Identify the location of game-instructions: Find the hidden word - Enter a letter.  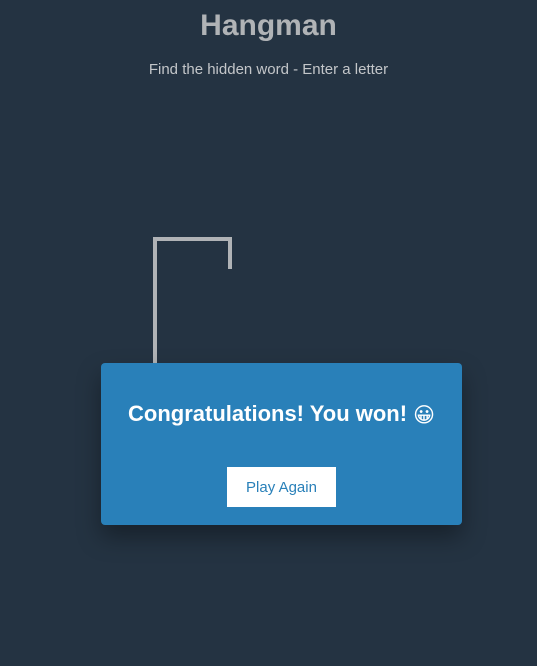
(268, 69).